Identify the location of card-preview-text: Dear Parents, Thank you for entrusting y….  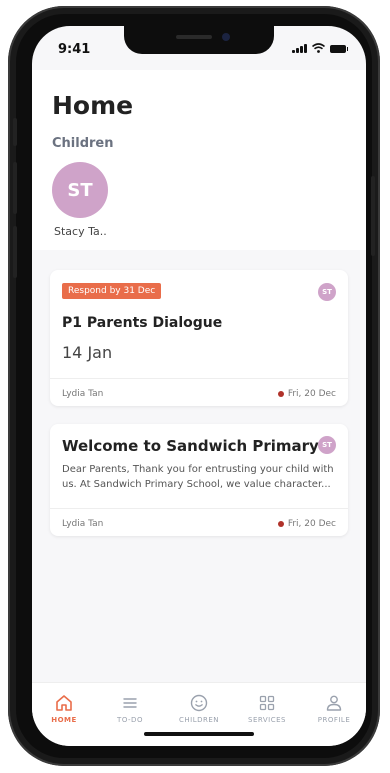
(198, 477).